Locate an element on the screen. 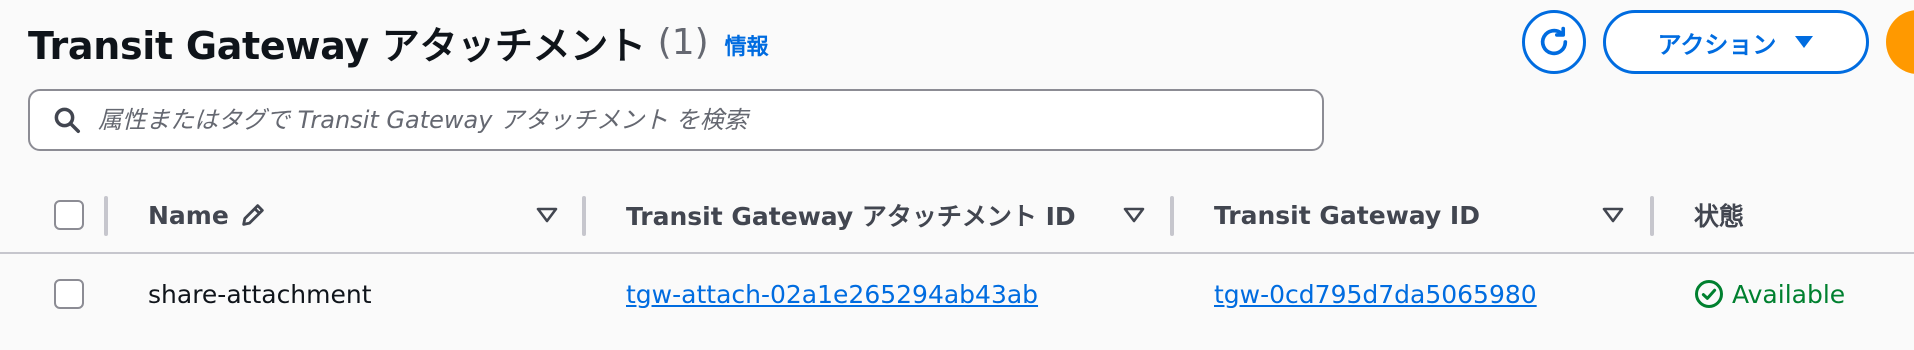 The image size is (1914, 350). actions-label: アクション is located at coordinates (1717, 44).